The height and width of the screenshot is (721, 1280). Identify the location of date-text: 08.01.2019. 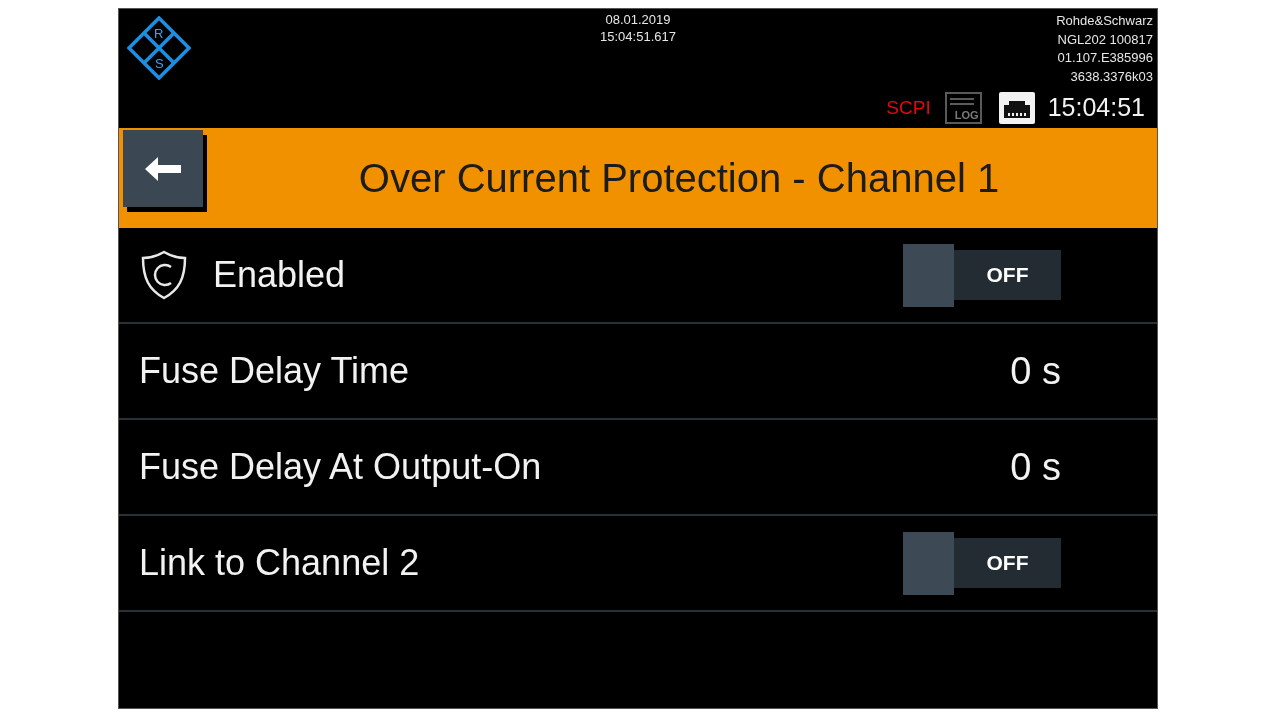
(638, 19).